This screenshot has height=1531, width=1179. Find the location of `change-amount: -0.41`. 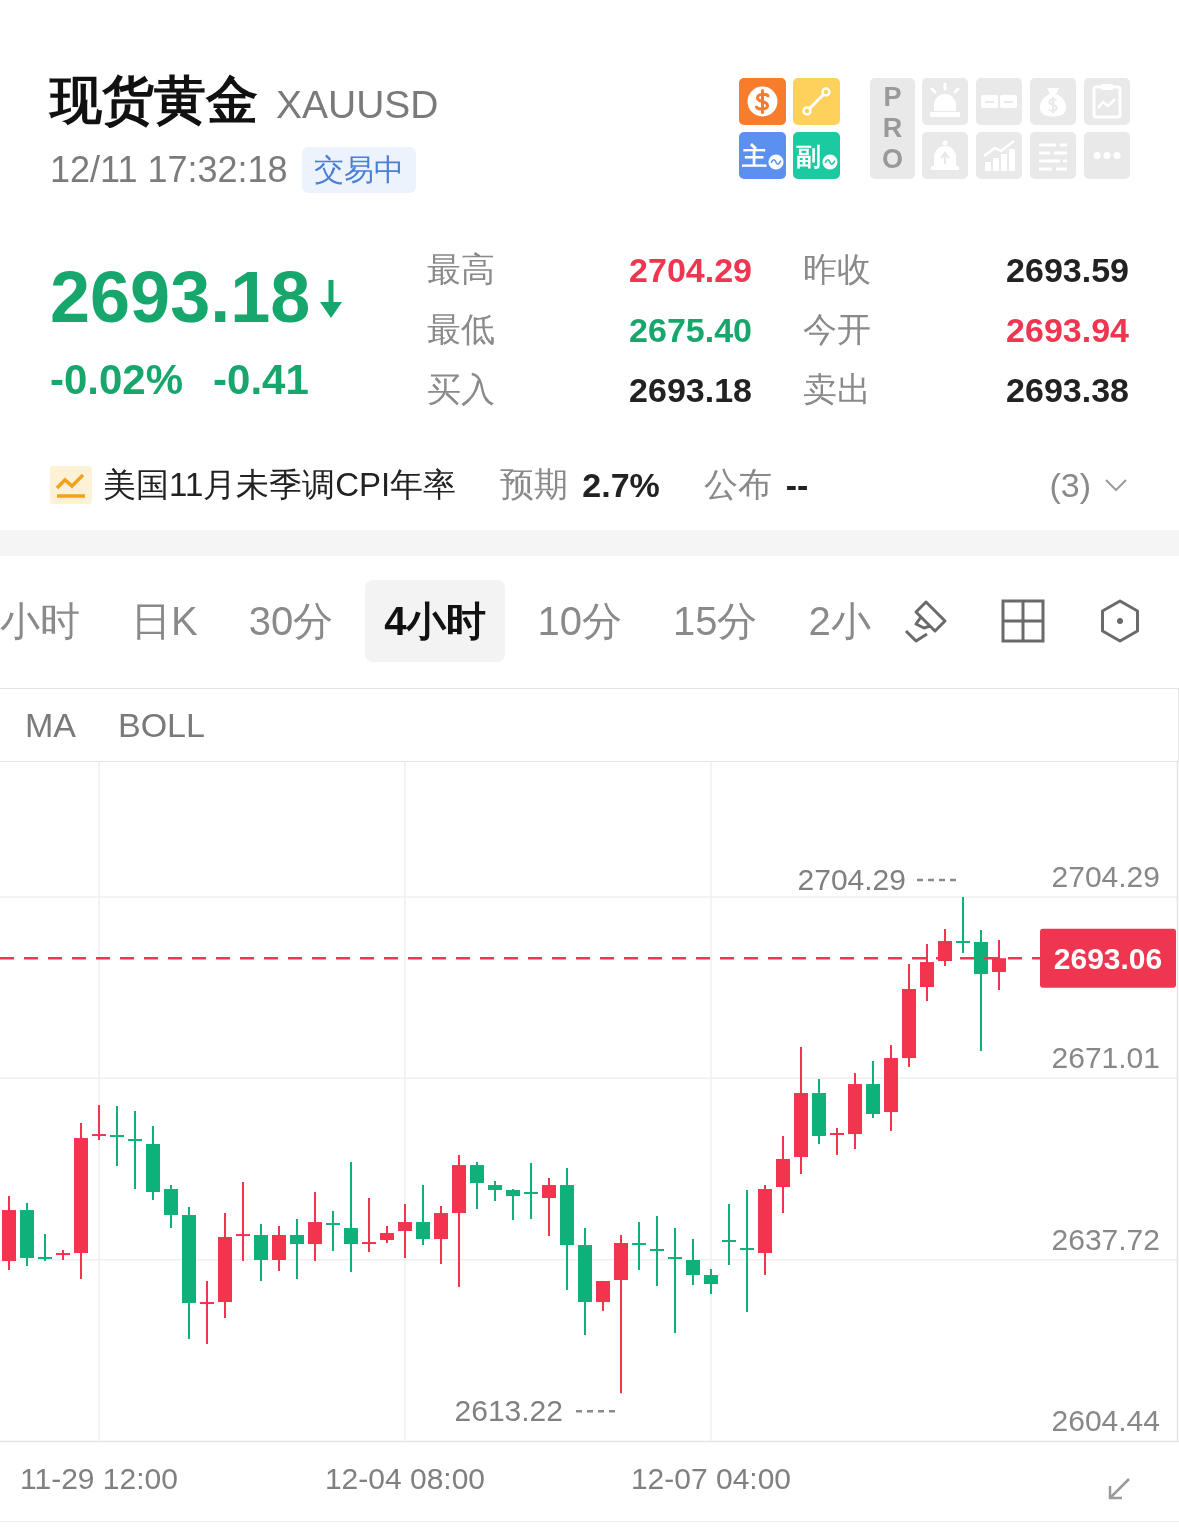

change-amount: -0.41 is located at coordinates (261, 380).